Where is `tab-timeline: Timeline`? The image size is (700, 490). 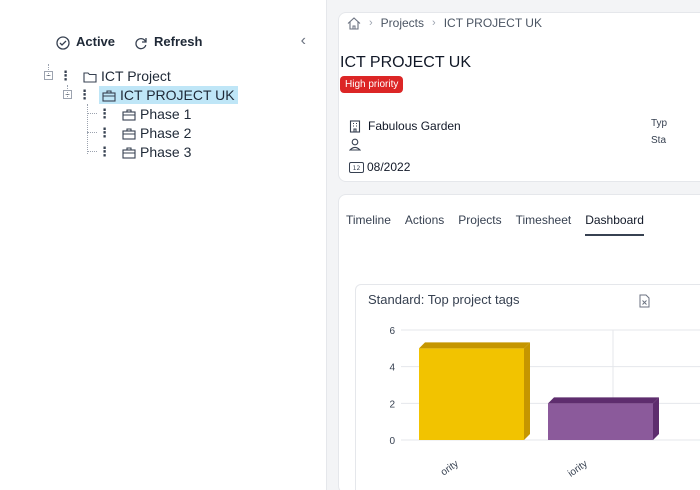
tab-timeline: Timeline is located at coordinates (368, 224).